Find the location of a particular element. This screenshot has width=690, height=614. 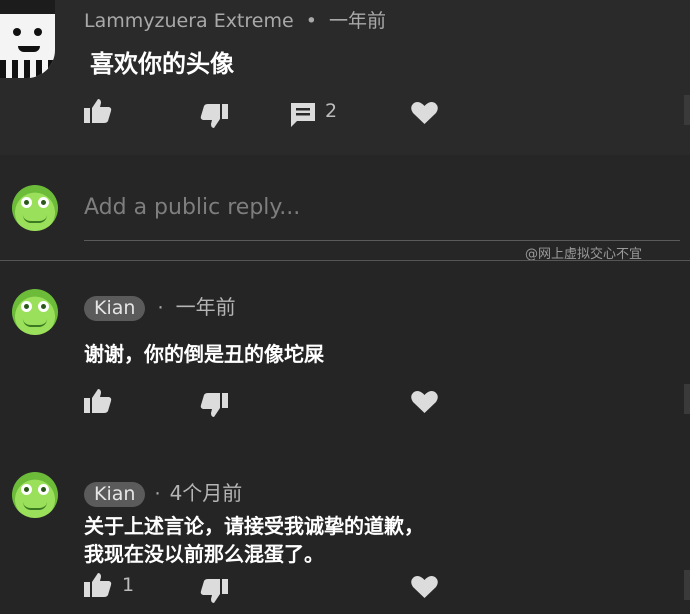

user-avatar is located at coordinates (35, 208).